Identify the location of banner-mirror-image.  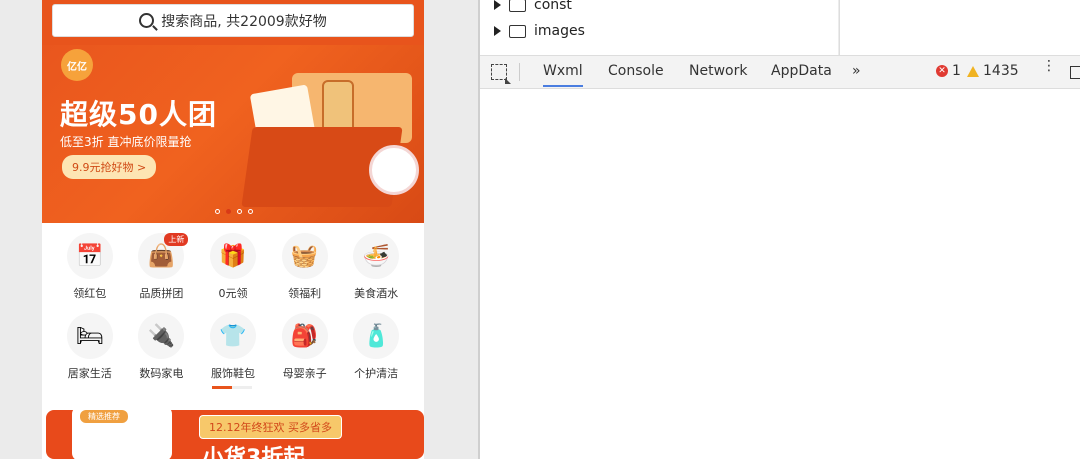
(394, 170).